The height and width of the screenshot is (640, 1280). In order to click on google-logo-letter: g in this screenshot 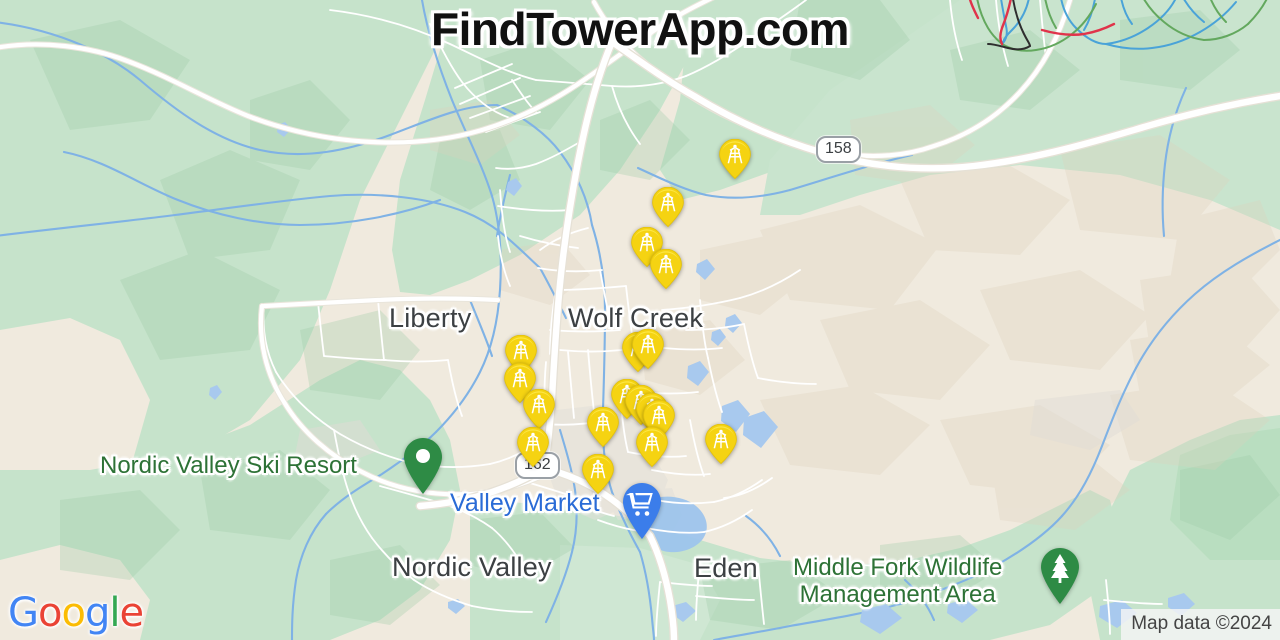, I will do `click(97, 613)`.